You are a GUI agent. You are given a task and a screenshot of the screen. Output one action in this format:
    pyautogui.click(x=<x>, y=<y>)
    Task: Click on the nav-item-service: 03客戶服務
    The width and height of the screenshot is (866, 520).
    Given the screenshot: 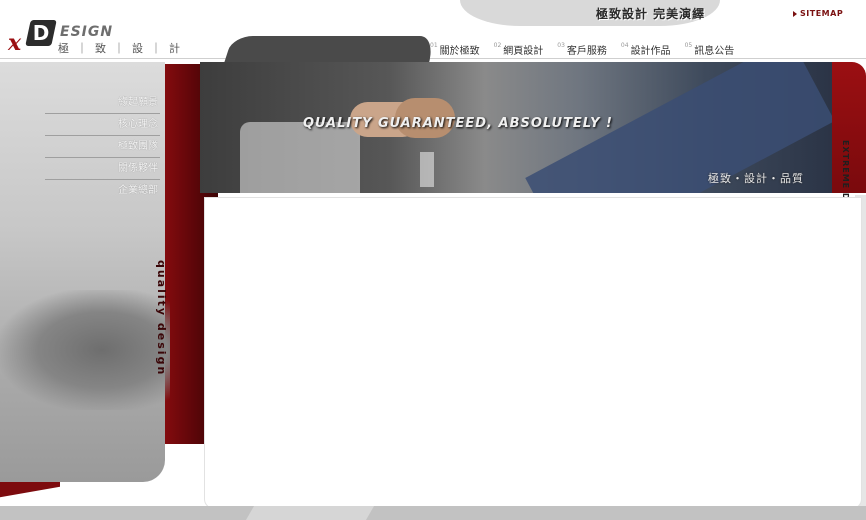 What is the action you would take?
    pyautogui.click(x=582, y=49)
    